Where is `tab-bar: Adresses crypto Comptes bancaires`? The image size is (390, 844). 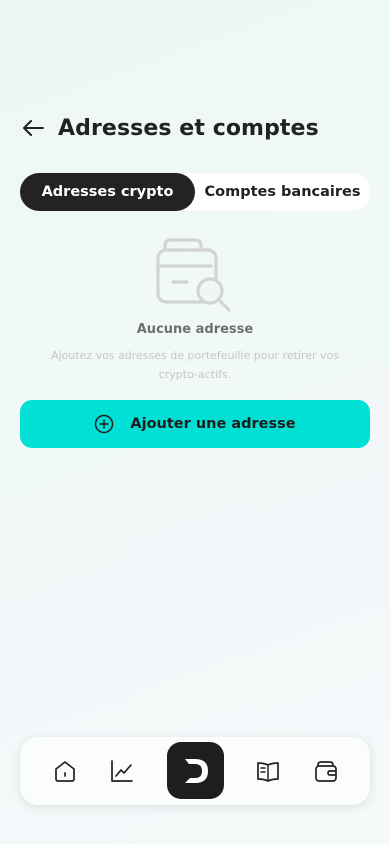
tab-bar: Adresses crypto Comptes bancaires is located at coordinates (195, 192).